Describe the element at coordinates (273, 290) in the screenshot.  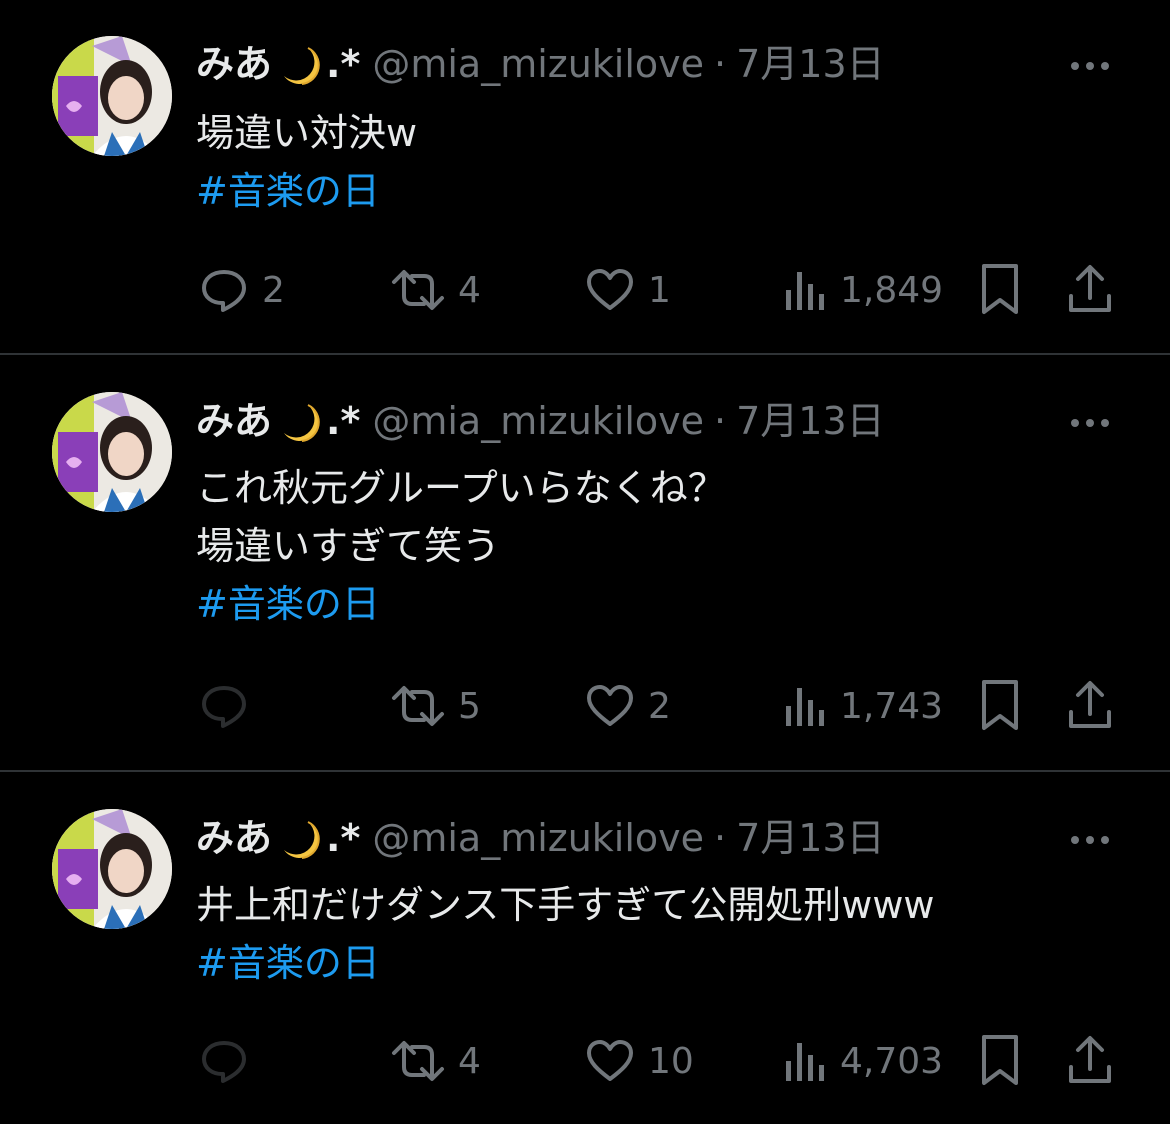
I see `reply-count: 2` at that location.